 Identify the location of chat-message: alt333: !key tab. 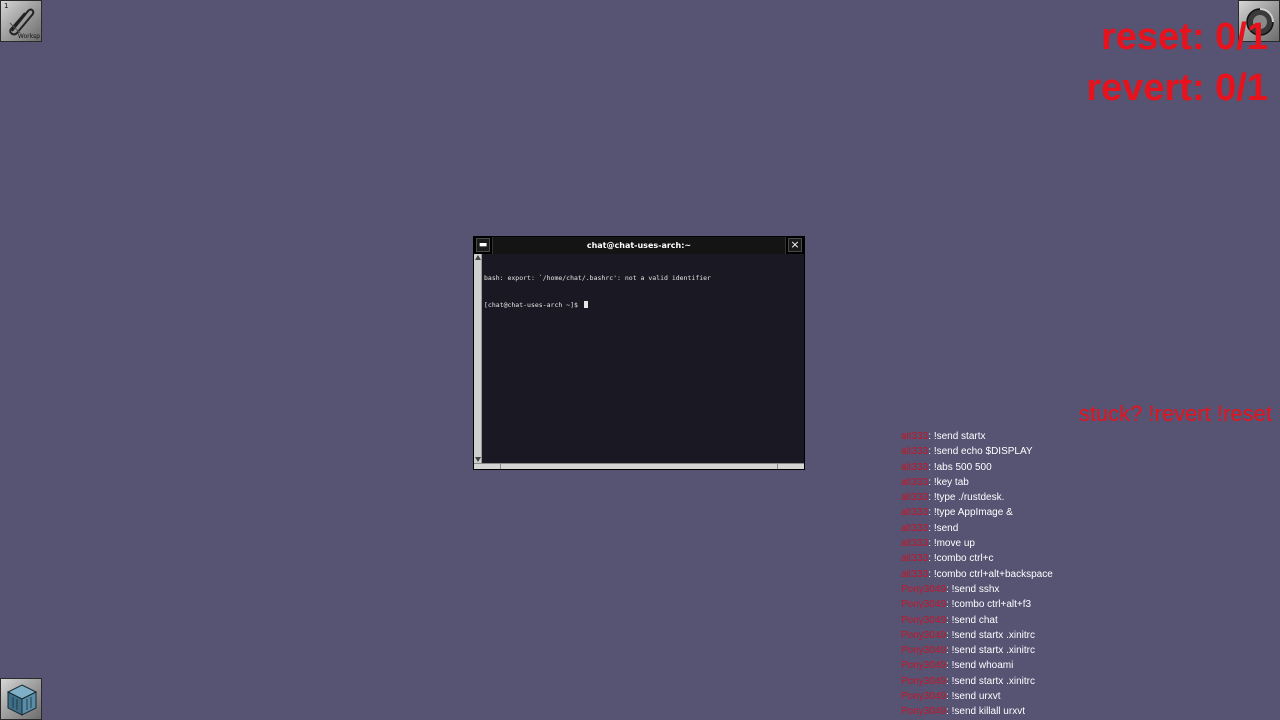
(1090, 482).